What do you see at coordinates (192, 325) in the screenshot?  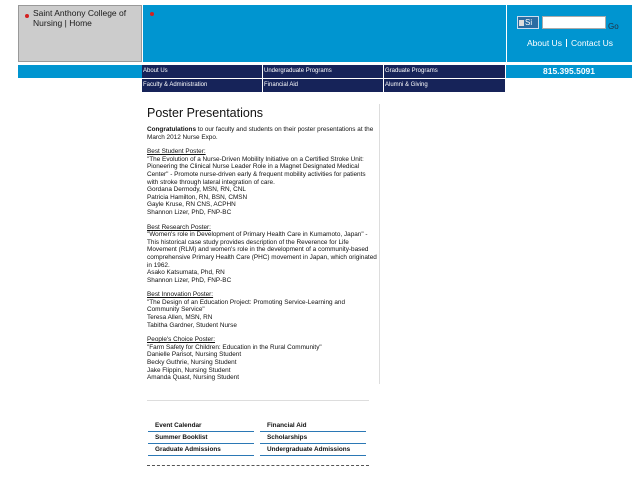 I see `author: Tabitha Gardner, Student Nurse` at bounding box center [192, 325].